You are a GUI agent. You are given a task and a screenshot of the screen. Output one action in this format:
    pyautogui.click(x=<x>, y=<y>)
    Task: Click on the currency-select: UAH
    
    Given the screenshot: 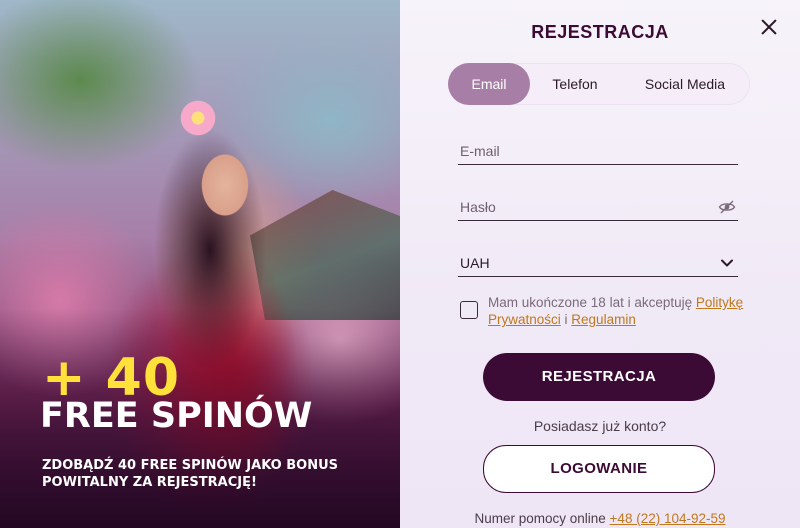 What is the action you would take?
    pyautogui.click(x=598, y=264)
    